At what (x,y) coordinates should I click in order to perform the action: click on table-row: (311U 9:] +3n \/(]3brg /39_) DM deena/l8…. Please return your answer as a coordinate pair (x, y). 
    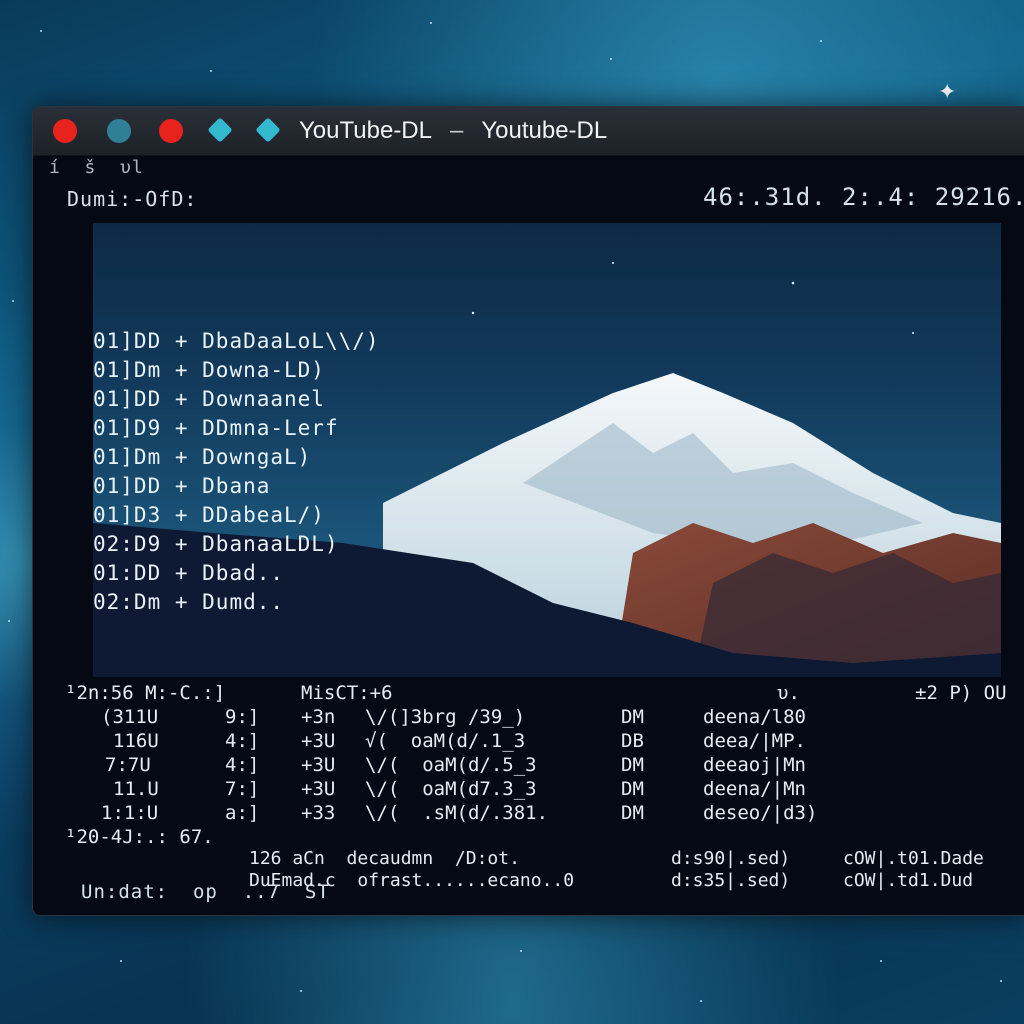
    Looking at the image, I should click on (435, 718).